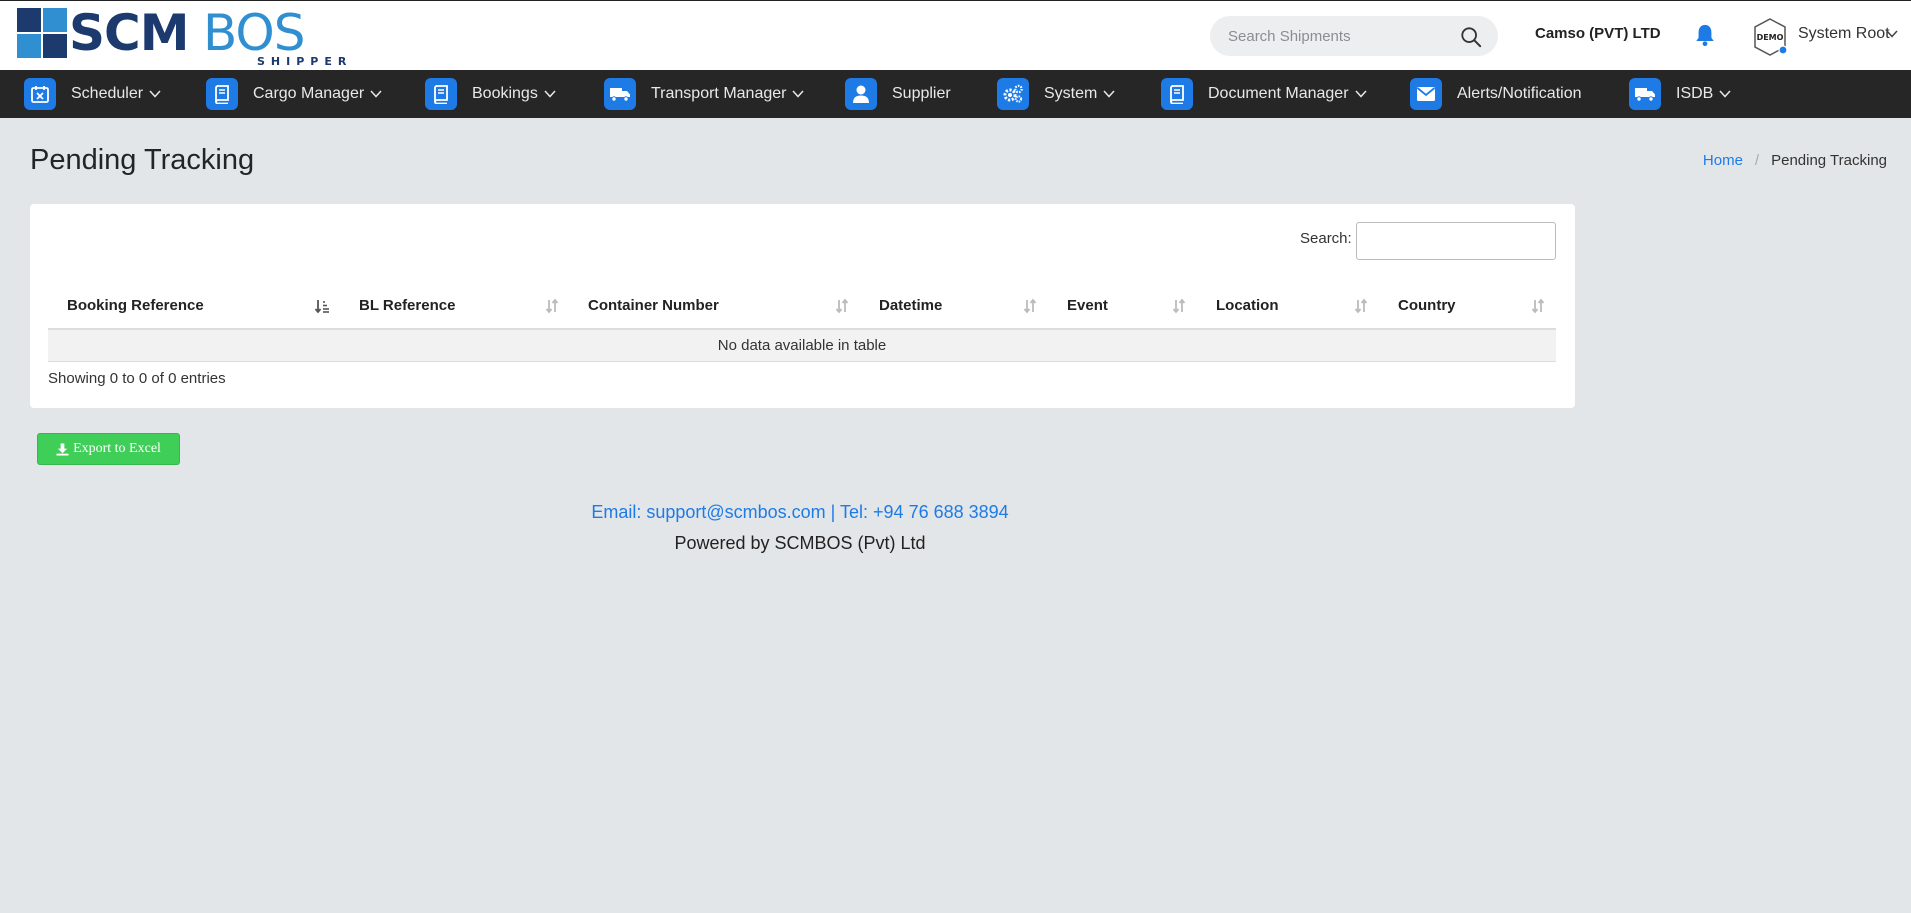 The width and height of the screenshot is (1911, 913). What do you see at coordinates (1427, 305) in the screenshot?
I see `column-header-country: Country` at bounding box center [1427, 305].